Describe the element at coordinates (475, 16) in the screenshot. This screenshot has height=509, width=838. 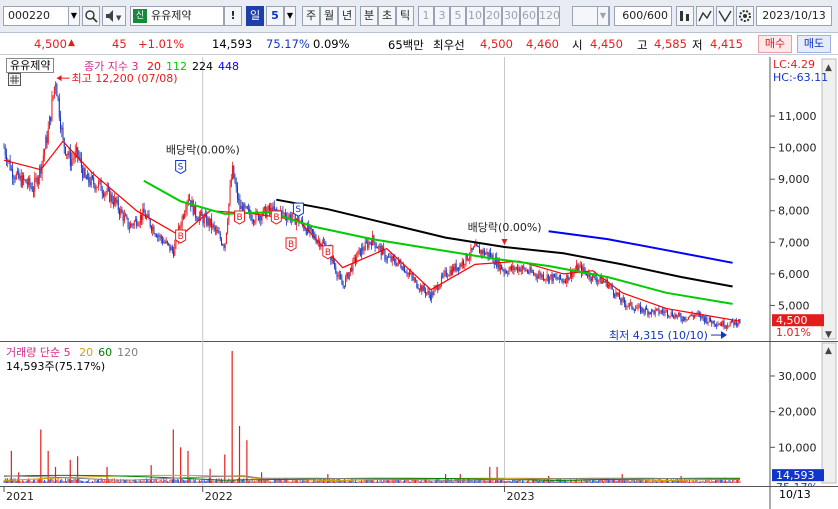
I see `interval-10-button: 10` at that location.